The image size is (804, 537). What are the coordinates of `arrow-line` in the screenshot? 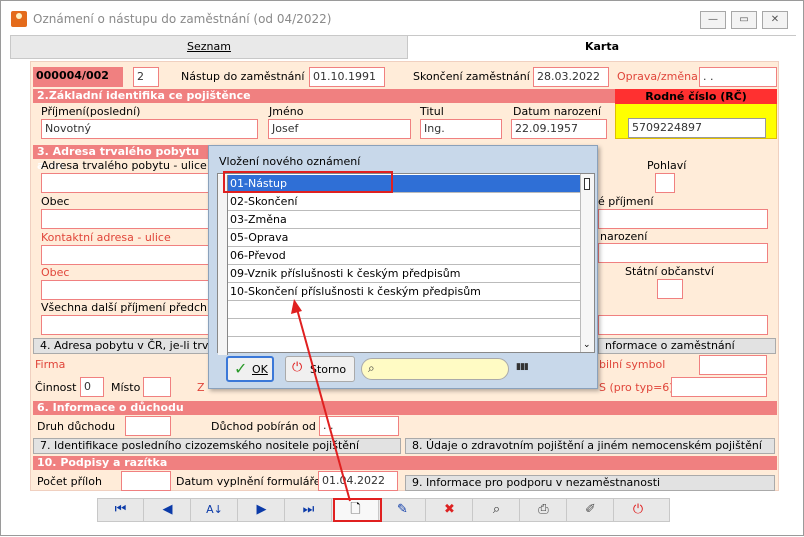 It's located at (323, 405).